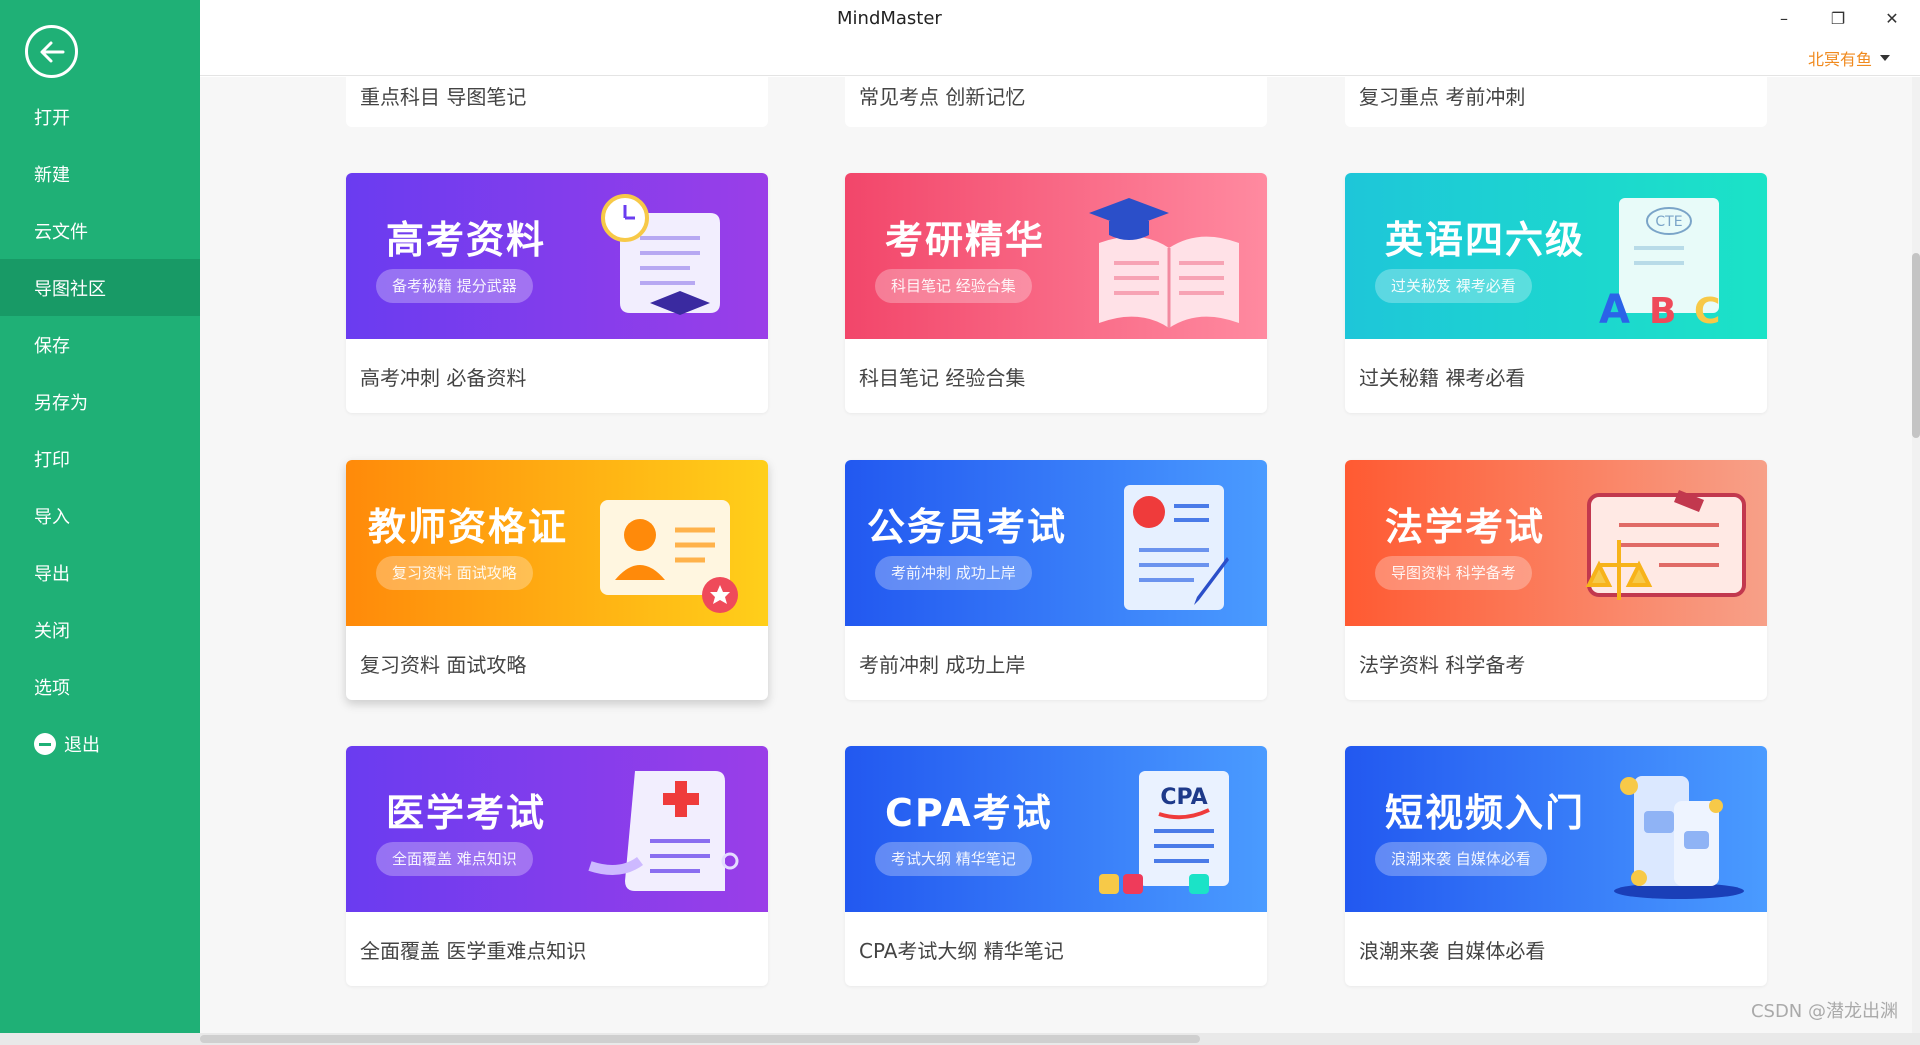  I want to click on sidebar-item-exit: 退出, so click(100, 743).